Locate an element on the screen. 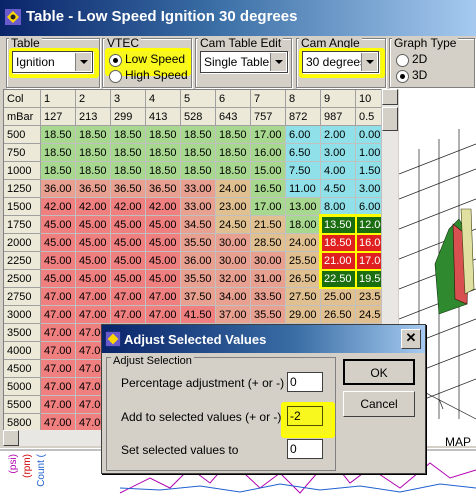 The height and width of the screenshot is (503, 476). table-cell: 21.50 is located at coordinates (268, 225).